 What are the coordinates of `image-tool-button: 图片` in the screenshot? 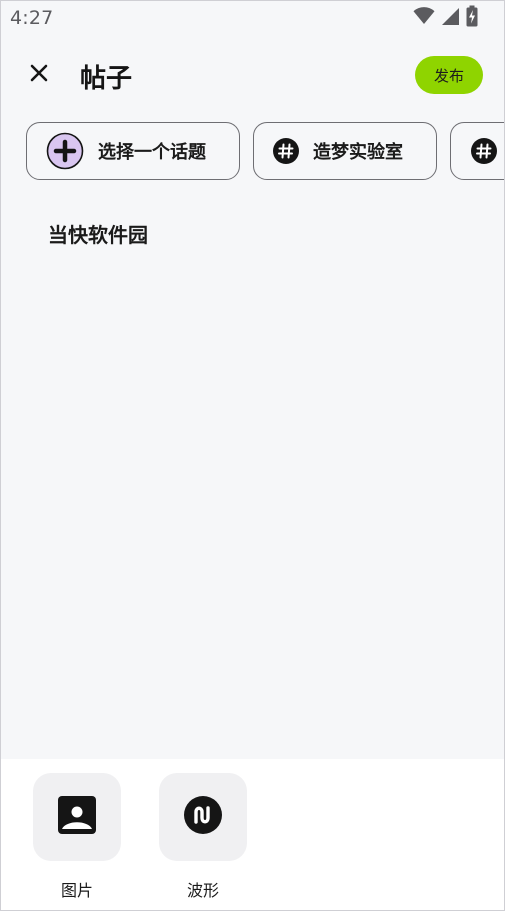 It's located at (77, 837).